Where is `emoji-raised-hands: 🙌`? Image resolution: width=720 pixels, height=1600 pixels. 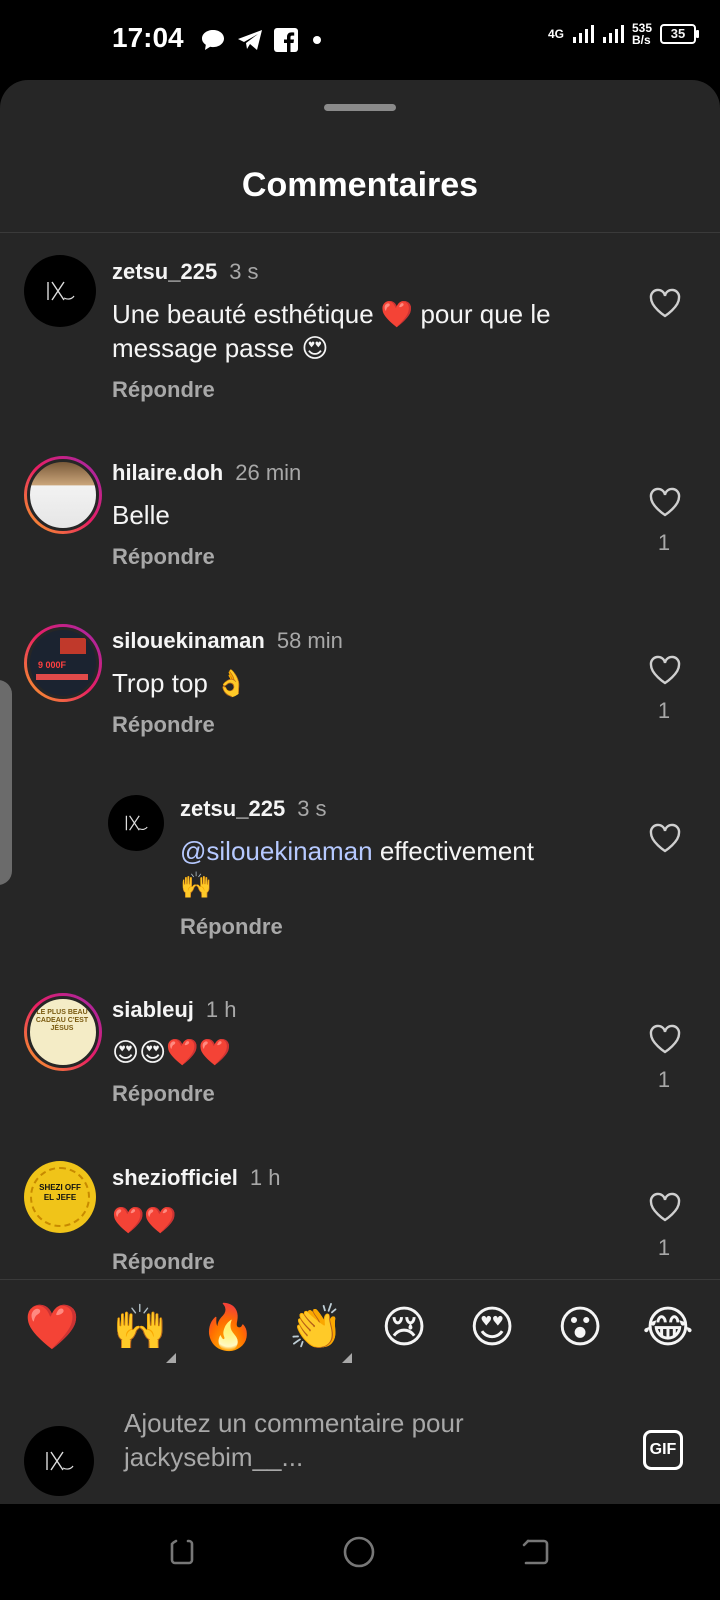
emoji-raised-hands: 🙌 is located at coordinates (140, 1328).